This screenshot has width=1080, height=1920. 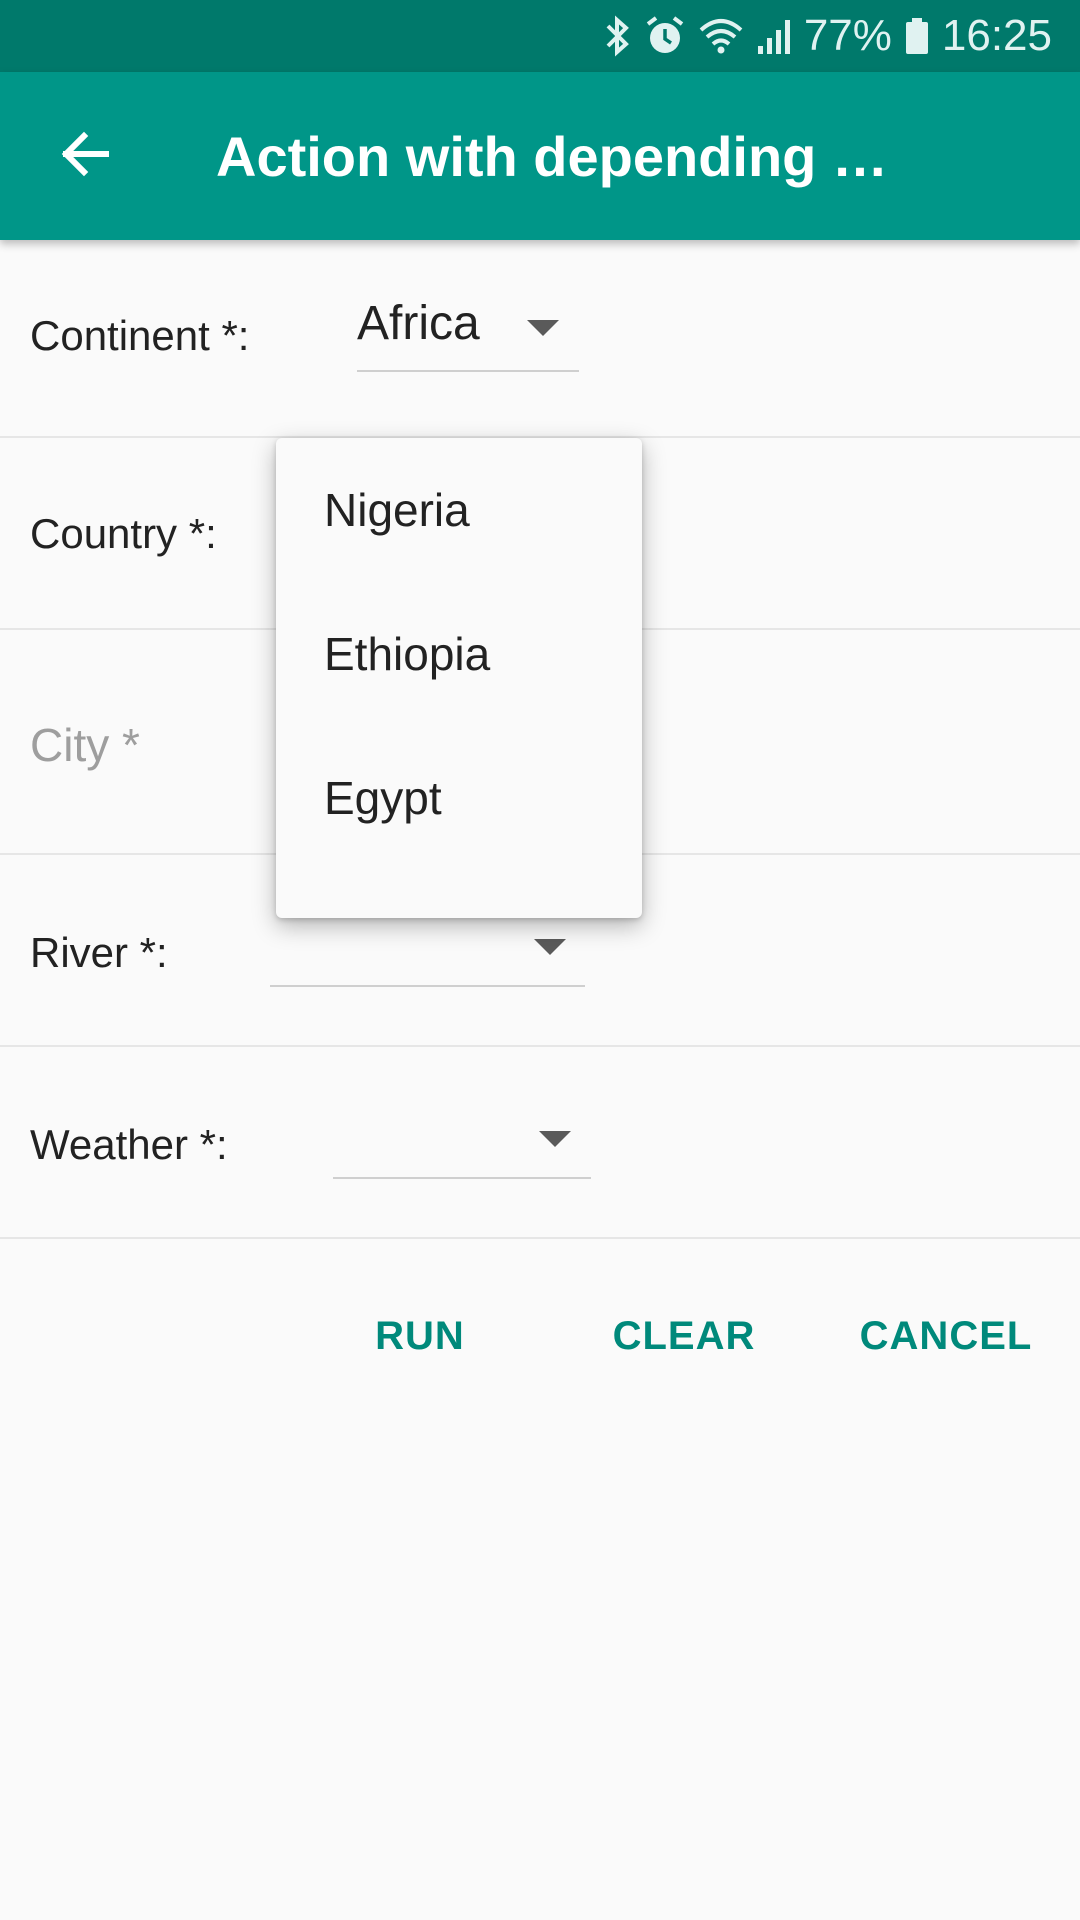 I want to click on arrow-back-icon, so click(x=84, y=156).